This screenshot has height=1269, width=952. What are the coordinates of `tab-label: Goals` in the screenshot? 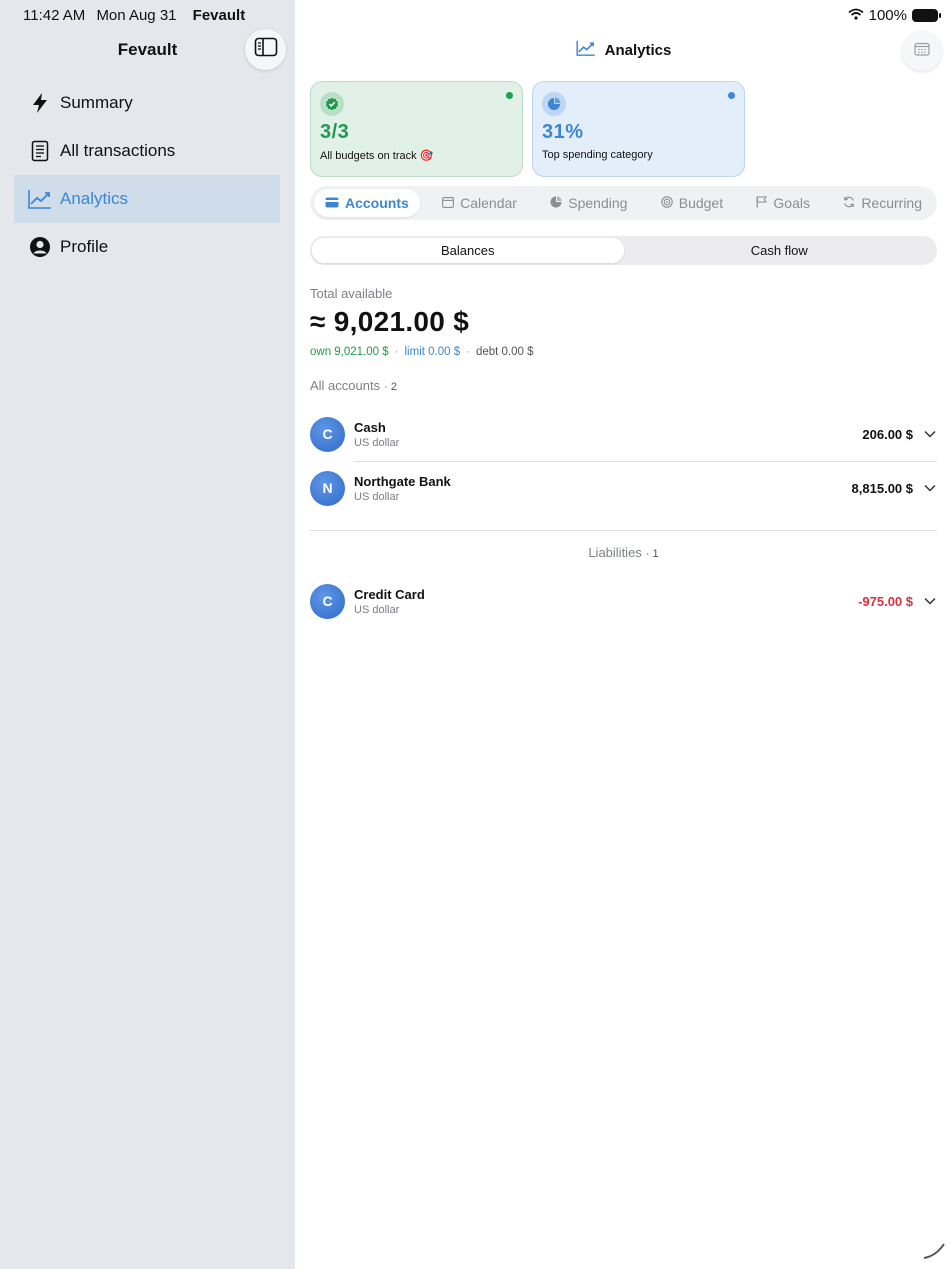 It's located at (791, 203).